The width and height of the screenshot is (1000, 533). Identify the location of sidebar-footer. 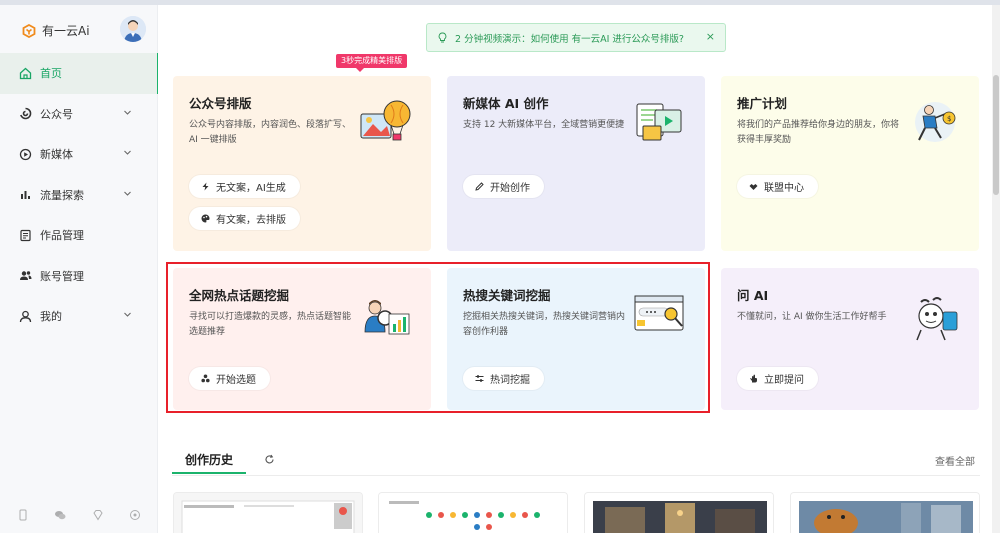
(79, 515).